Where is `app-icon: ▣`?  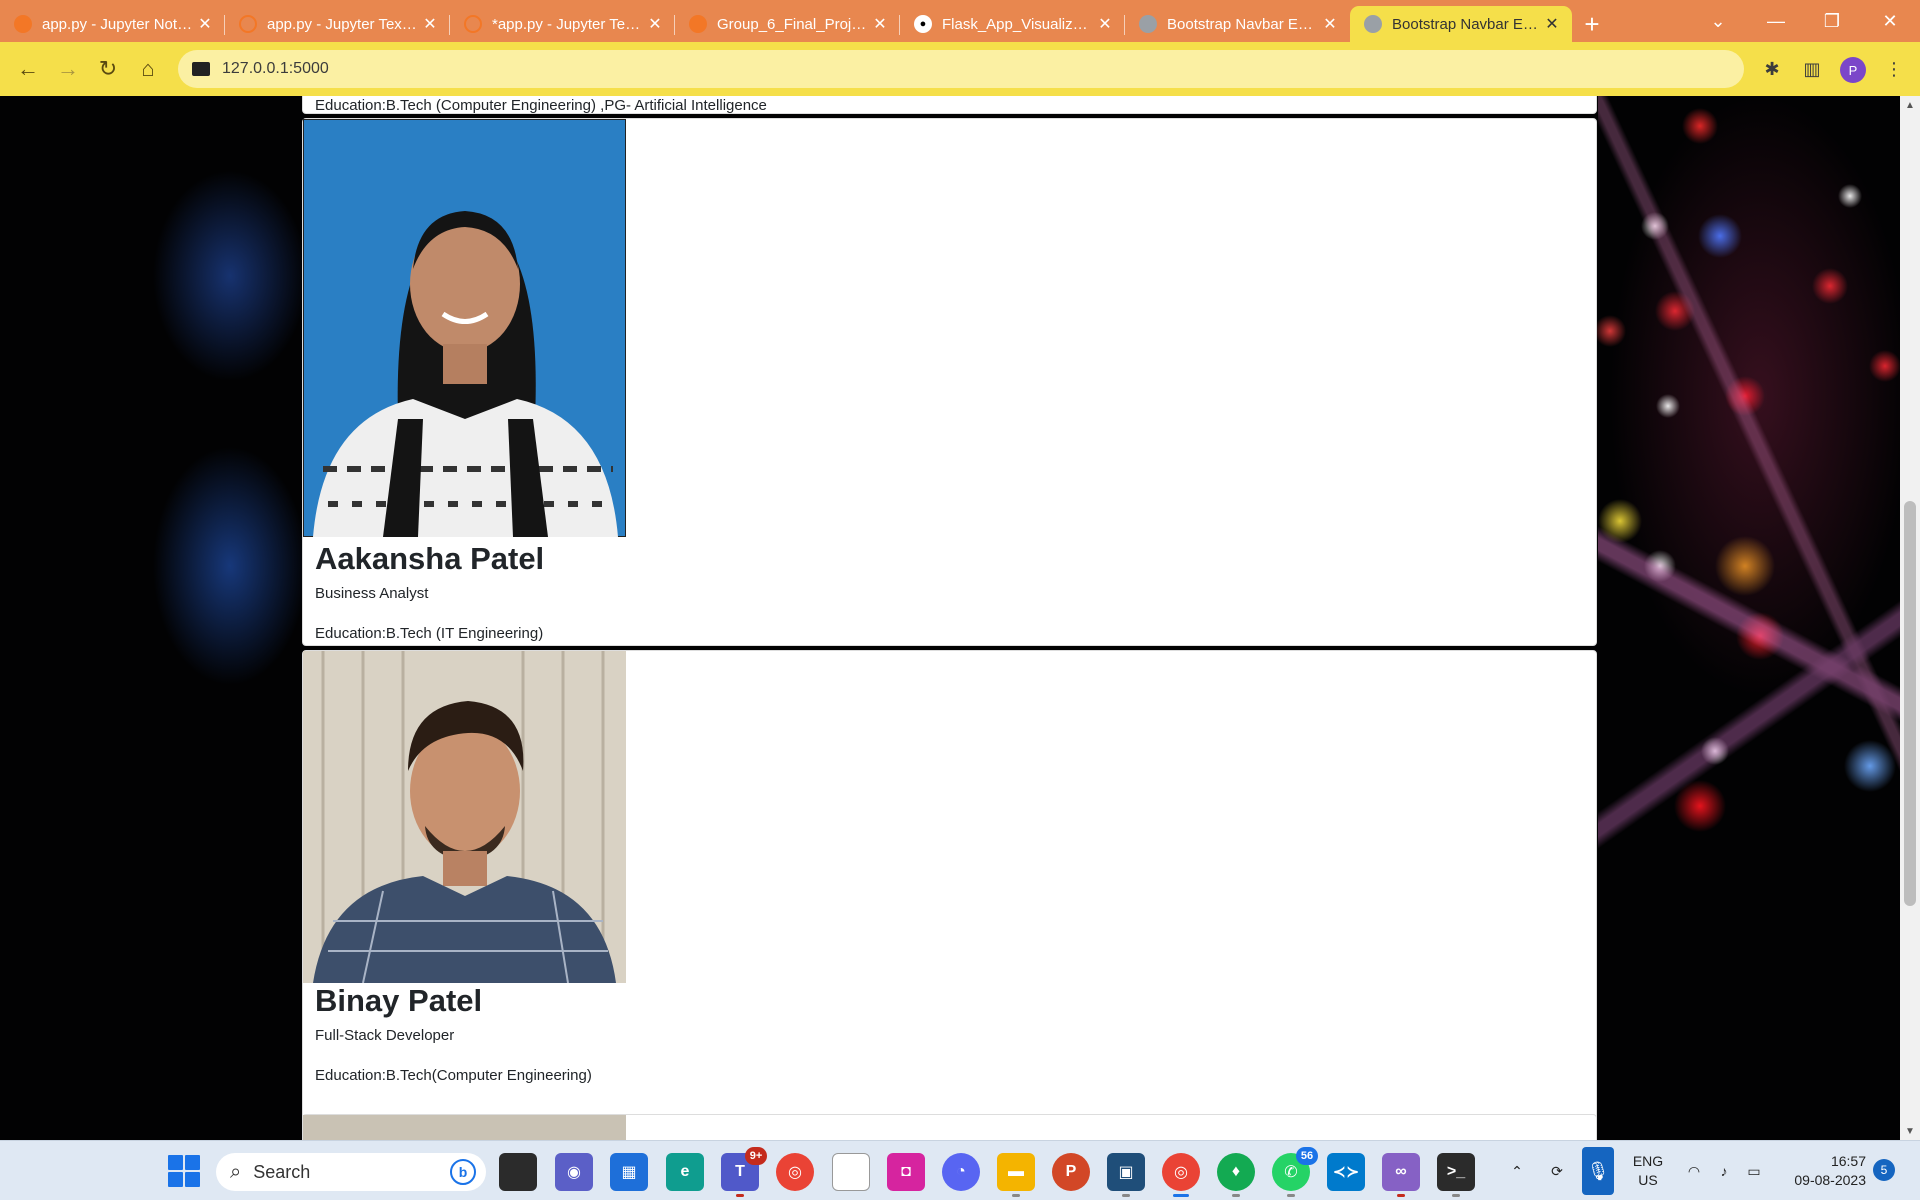 app-icon: ▣ is located at coordinates (1126, 1175).